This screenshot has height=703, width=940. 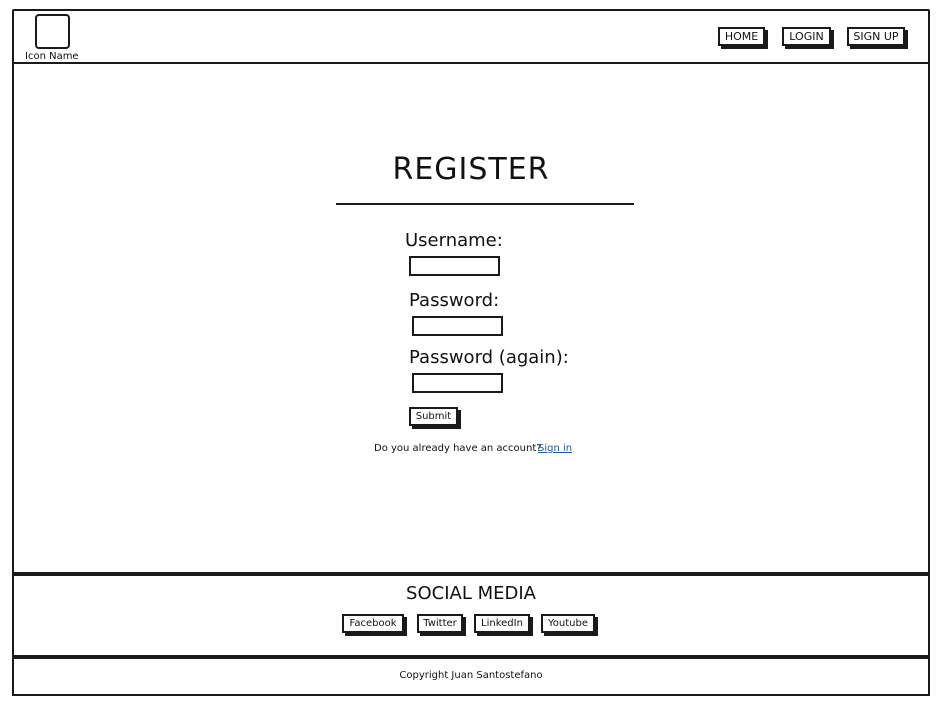 What do you see at coordinates (52, 31) in the screenshot?
I see `logo-icon` at bounding box center [52, 31].